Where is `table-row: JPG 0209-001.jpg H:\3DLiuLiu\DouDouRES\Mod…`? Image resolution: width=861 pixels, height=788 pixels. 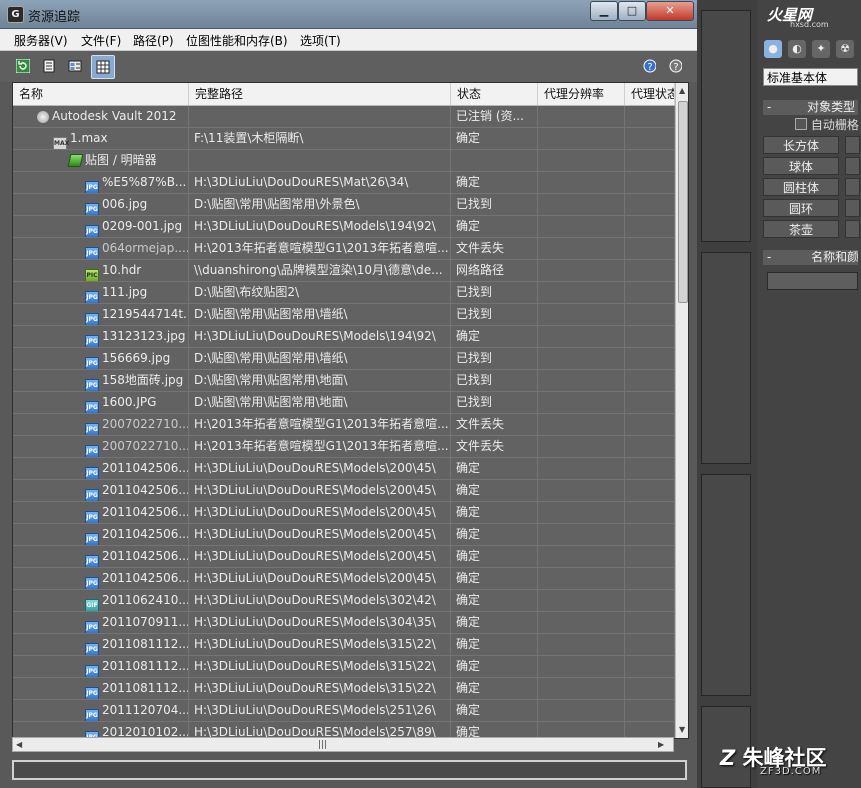 table-row: JPG 0209-001.jpg H:\3DLiuLiu\DouDouRES\Mod… is located at coordinates (344, 227).